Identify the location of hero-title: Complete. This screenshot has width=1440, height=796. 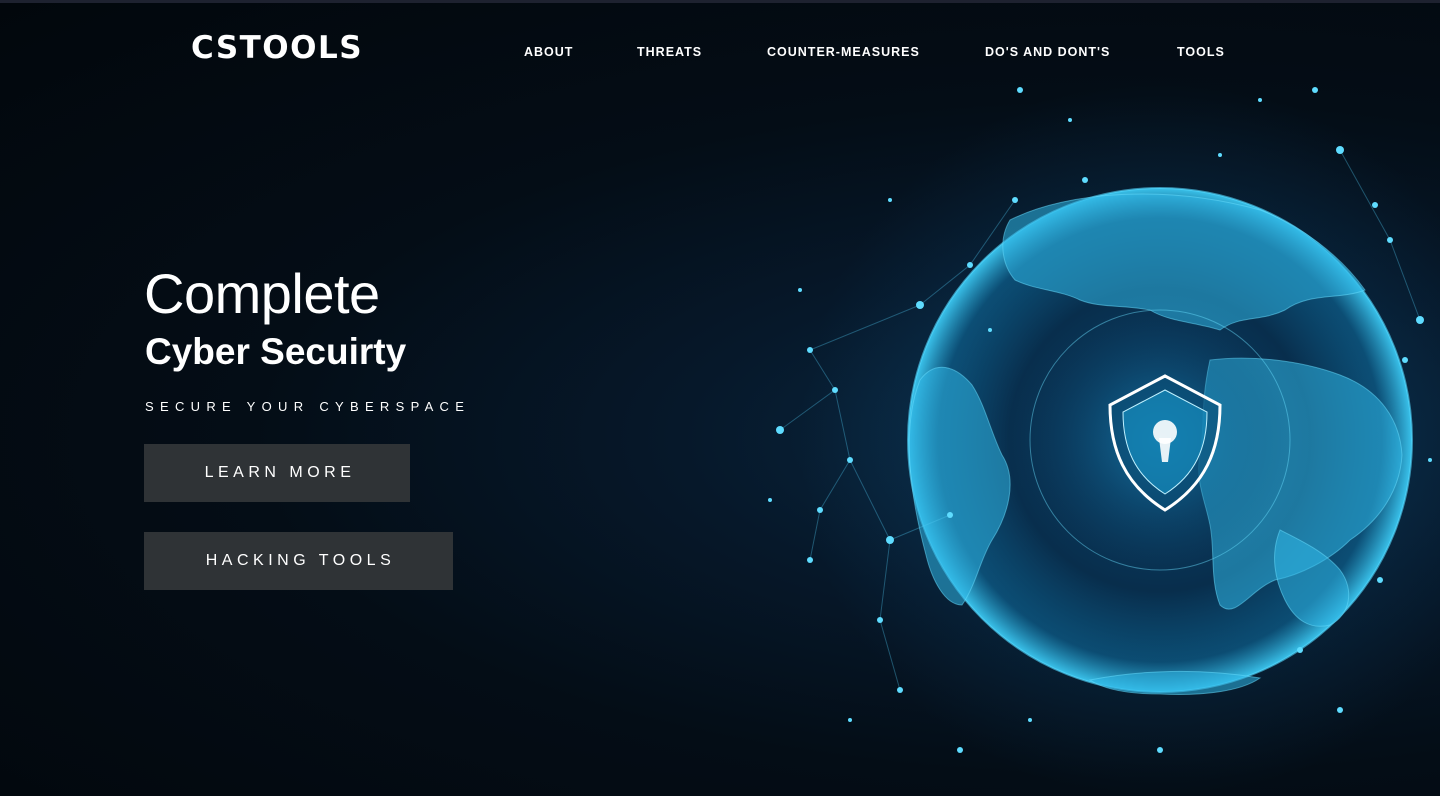
(262, 293).